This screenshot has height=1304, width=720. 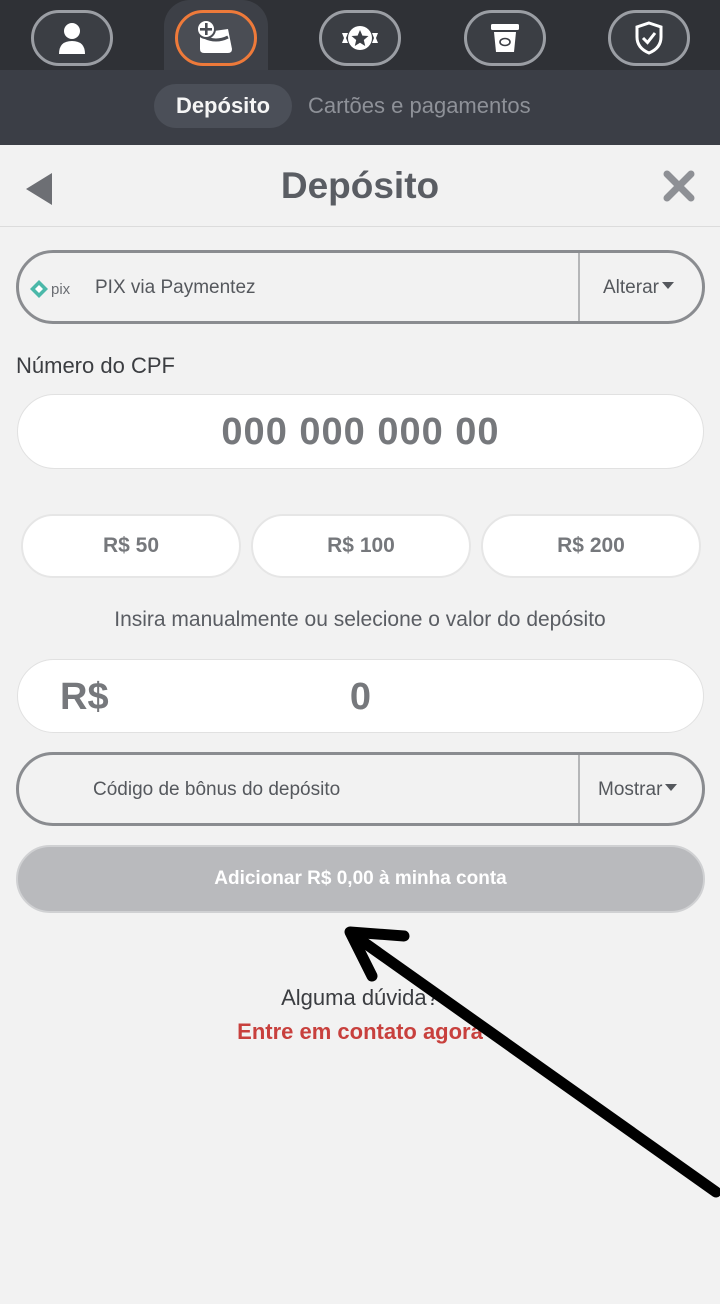 I want to click on show-bonus-label: Mostrar, so click(x=630, y=789).